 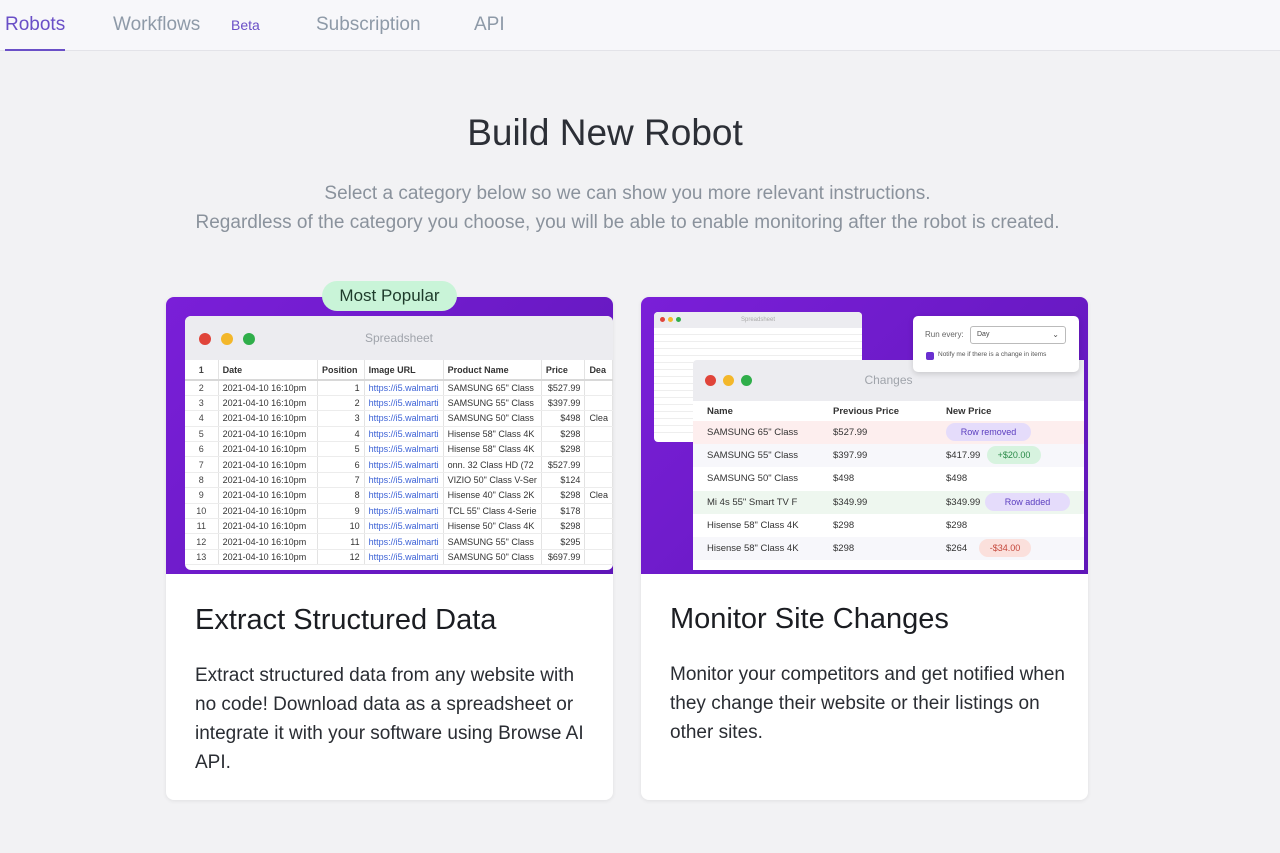 What do you see at coordinates (202, 526) in the screenshot?
I see `sheet-cell: 11` at bounding box center [202, 526].